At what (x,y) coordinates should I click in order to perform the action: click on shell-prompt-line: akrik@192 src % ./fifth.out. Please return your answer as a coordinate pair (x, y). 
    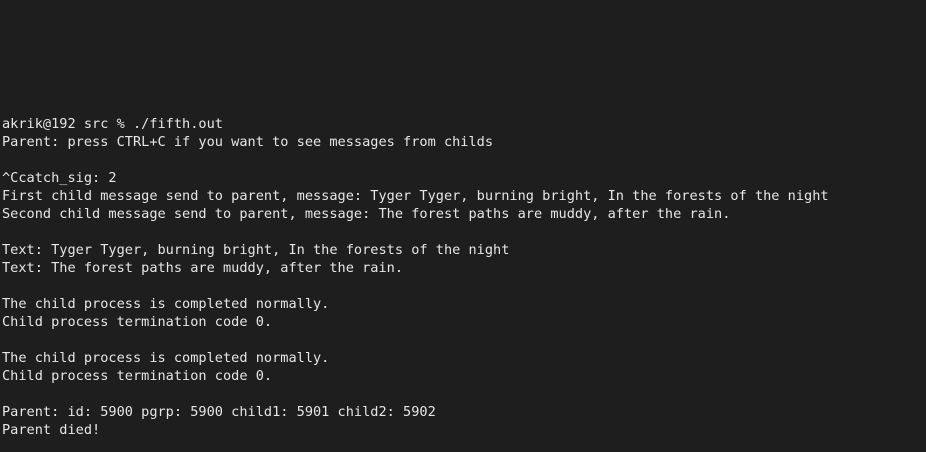
    Looking at the image, I should click on (112, 124).